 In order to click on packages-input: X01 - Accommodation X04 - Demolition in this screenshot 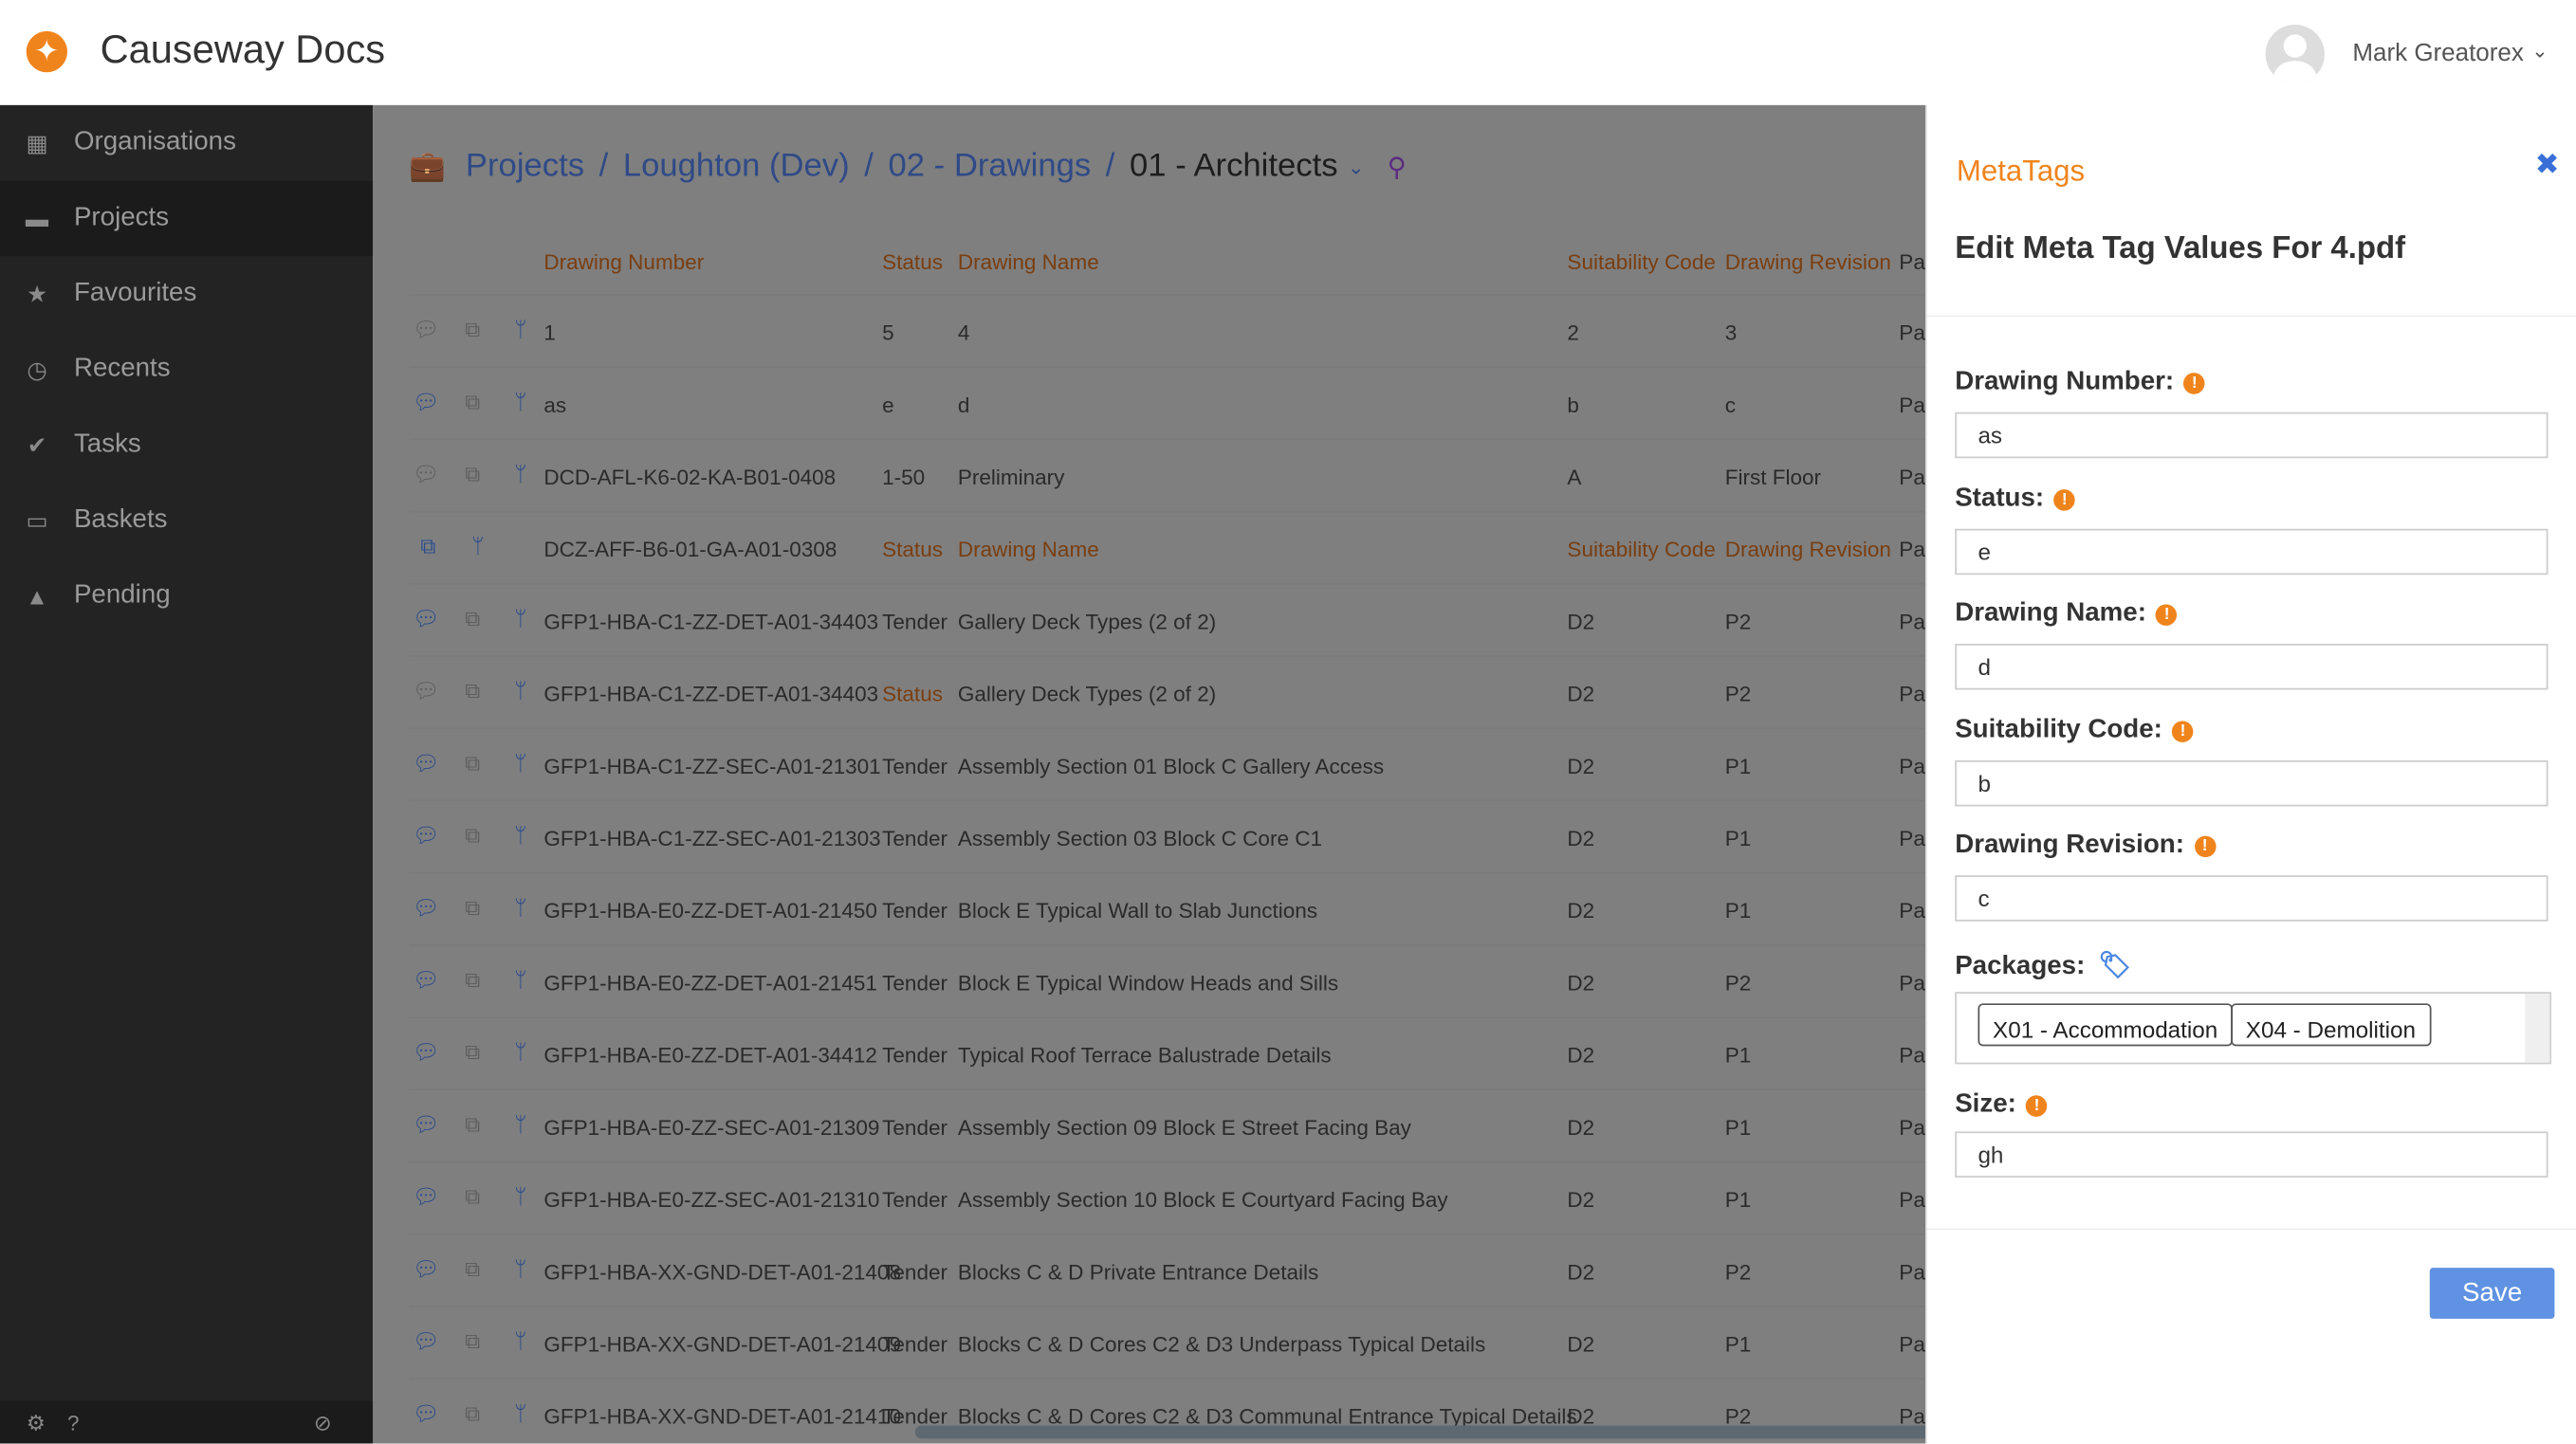, I will do `click(2253, 1028)`.